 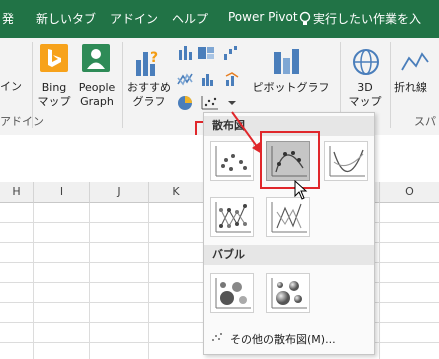 I want to click on 3d-maps-label: 3D マップ, so click(x=365, y=94).